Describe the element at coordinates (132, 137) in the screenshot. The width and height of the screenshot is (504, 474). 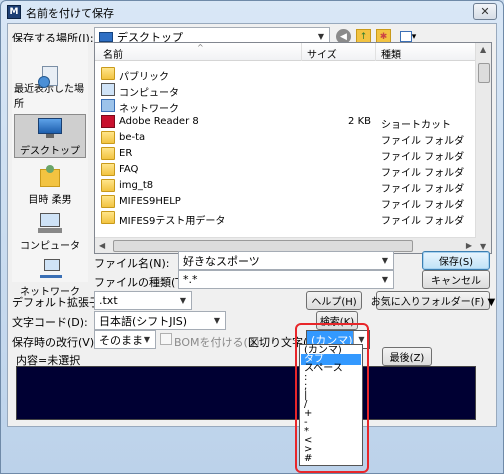
I see `file-name: be-ta` at that location.